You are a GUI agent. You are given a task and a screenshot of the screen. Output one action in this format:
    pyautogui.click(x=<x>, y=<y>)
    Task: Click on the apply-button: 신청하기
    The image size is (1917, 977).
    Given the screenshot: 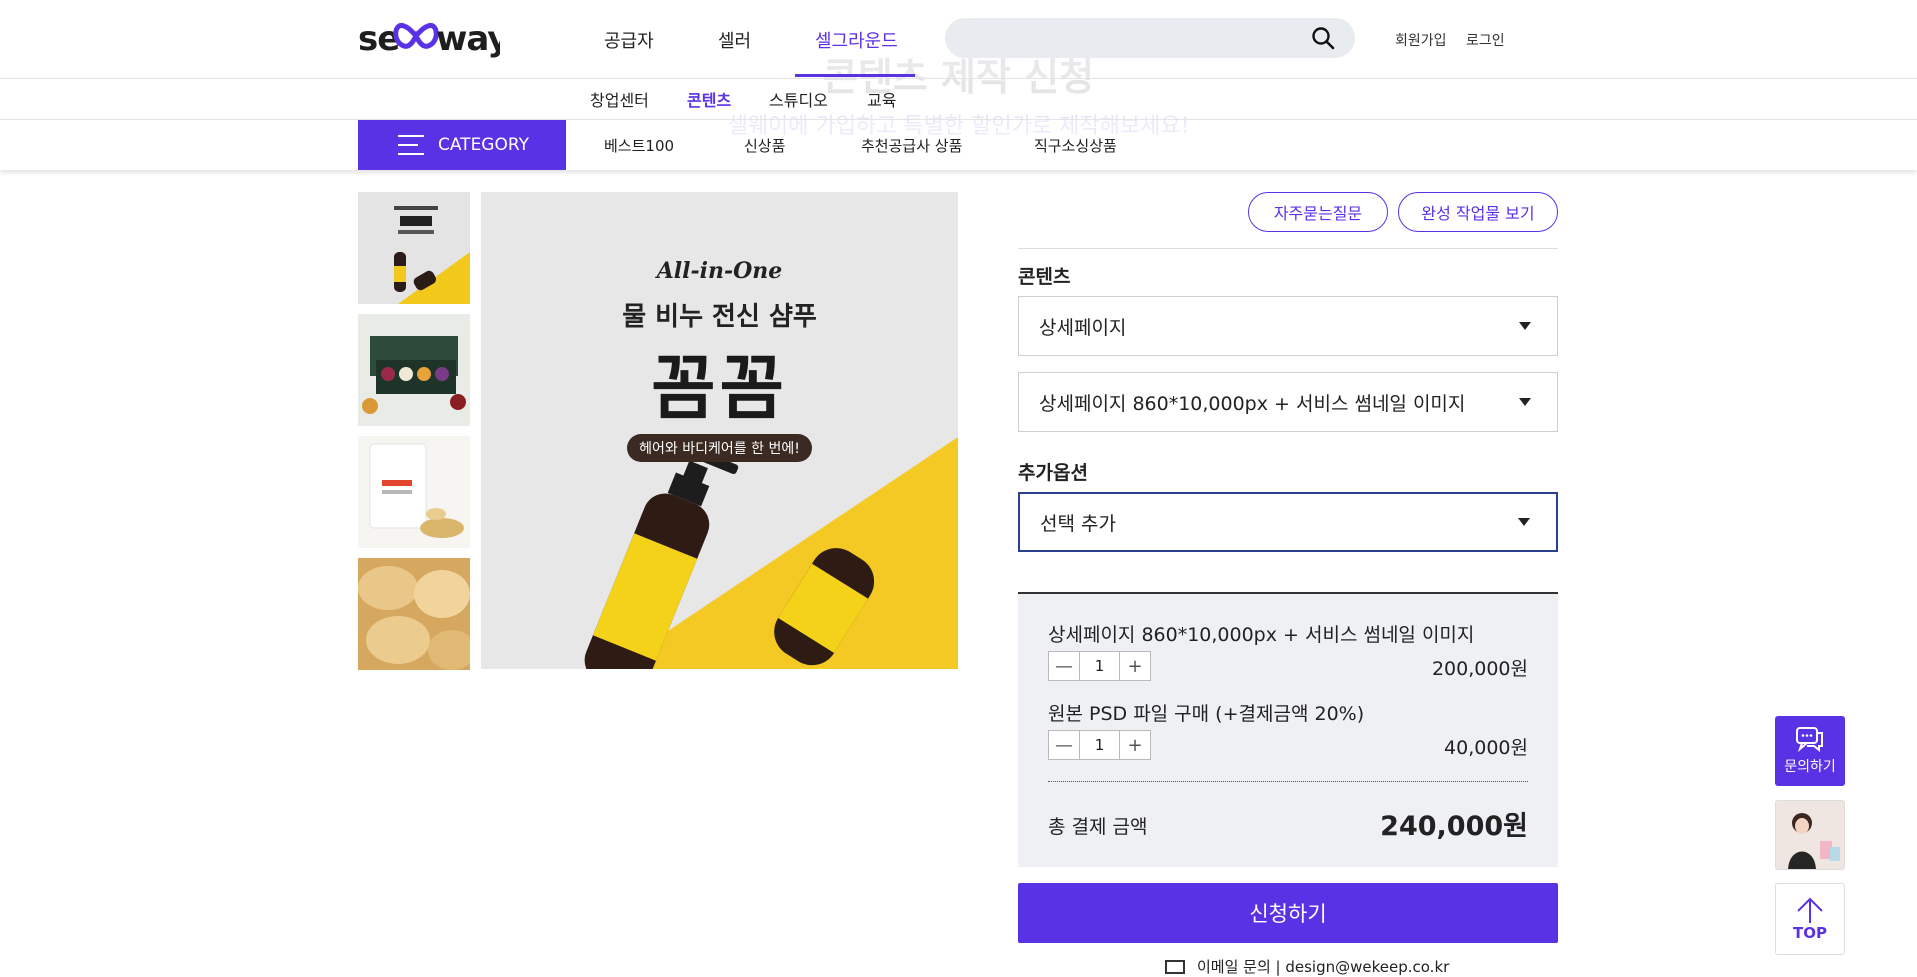 What is the action you would take?
    pyautogui.click(x=1288, y=913)
    